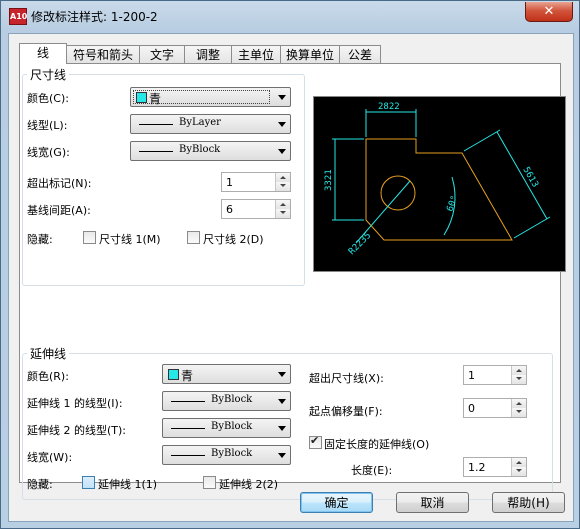  I want to click on dim-top-text: 2822, so click(389, 107).